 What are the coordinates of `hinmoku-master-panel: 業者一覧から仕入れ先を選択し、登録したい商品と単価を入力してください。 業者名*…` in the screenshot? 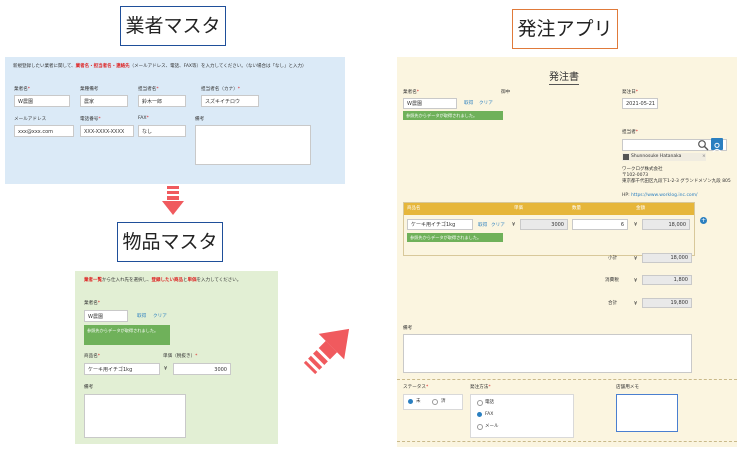 It's located at (176, 357).